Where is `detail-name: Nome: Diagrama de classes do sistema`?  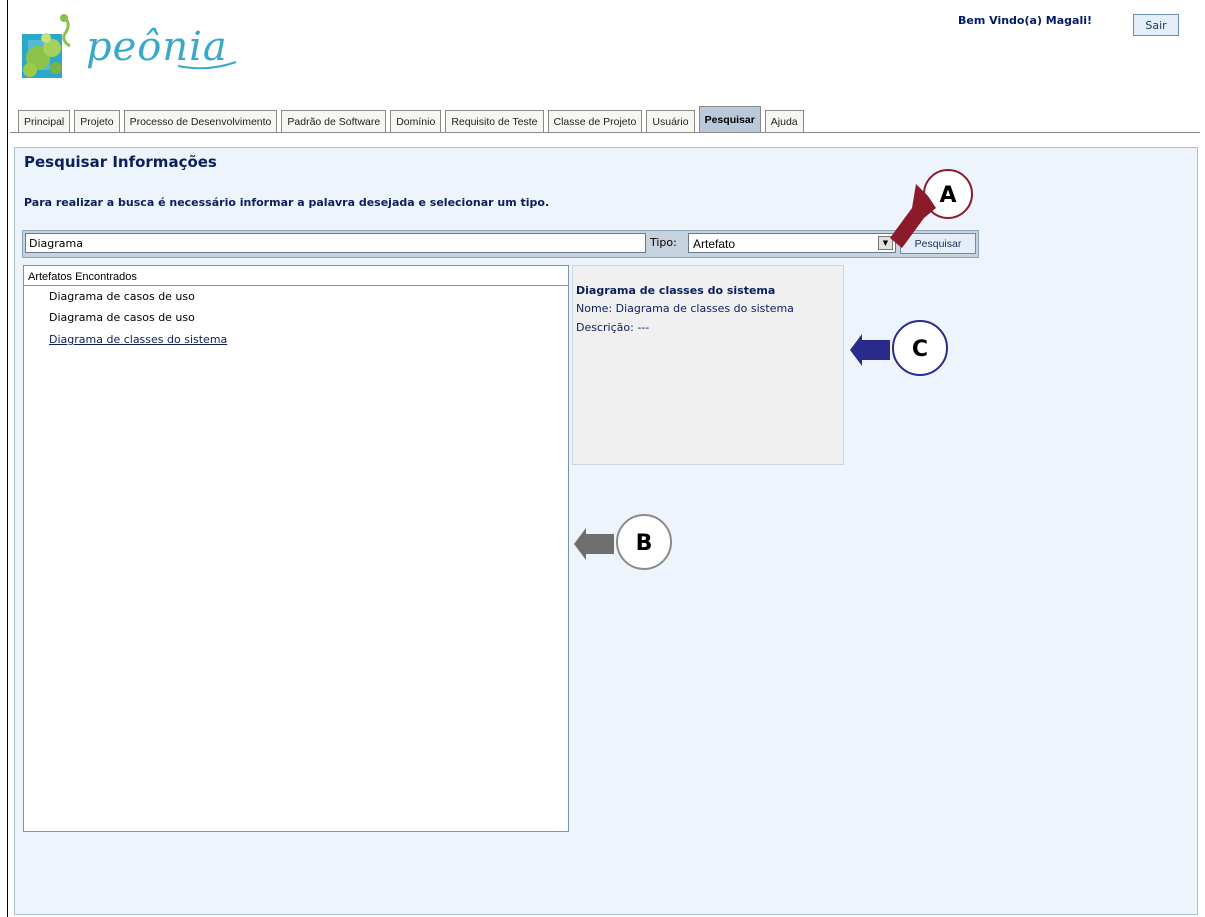 detail-name: Nome: Diagrama de classes do sistema is located at coordinates (685, 308).